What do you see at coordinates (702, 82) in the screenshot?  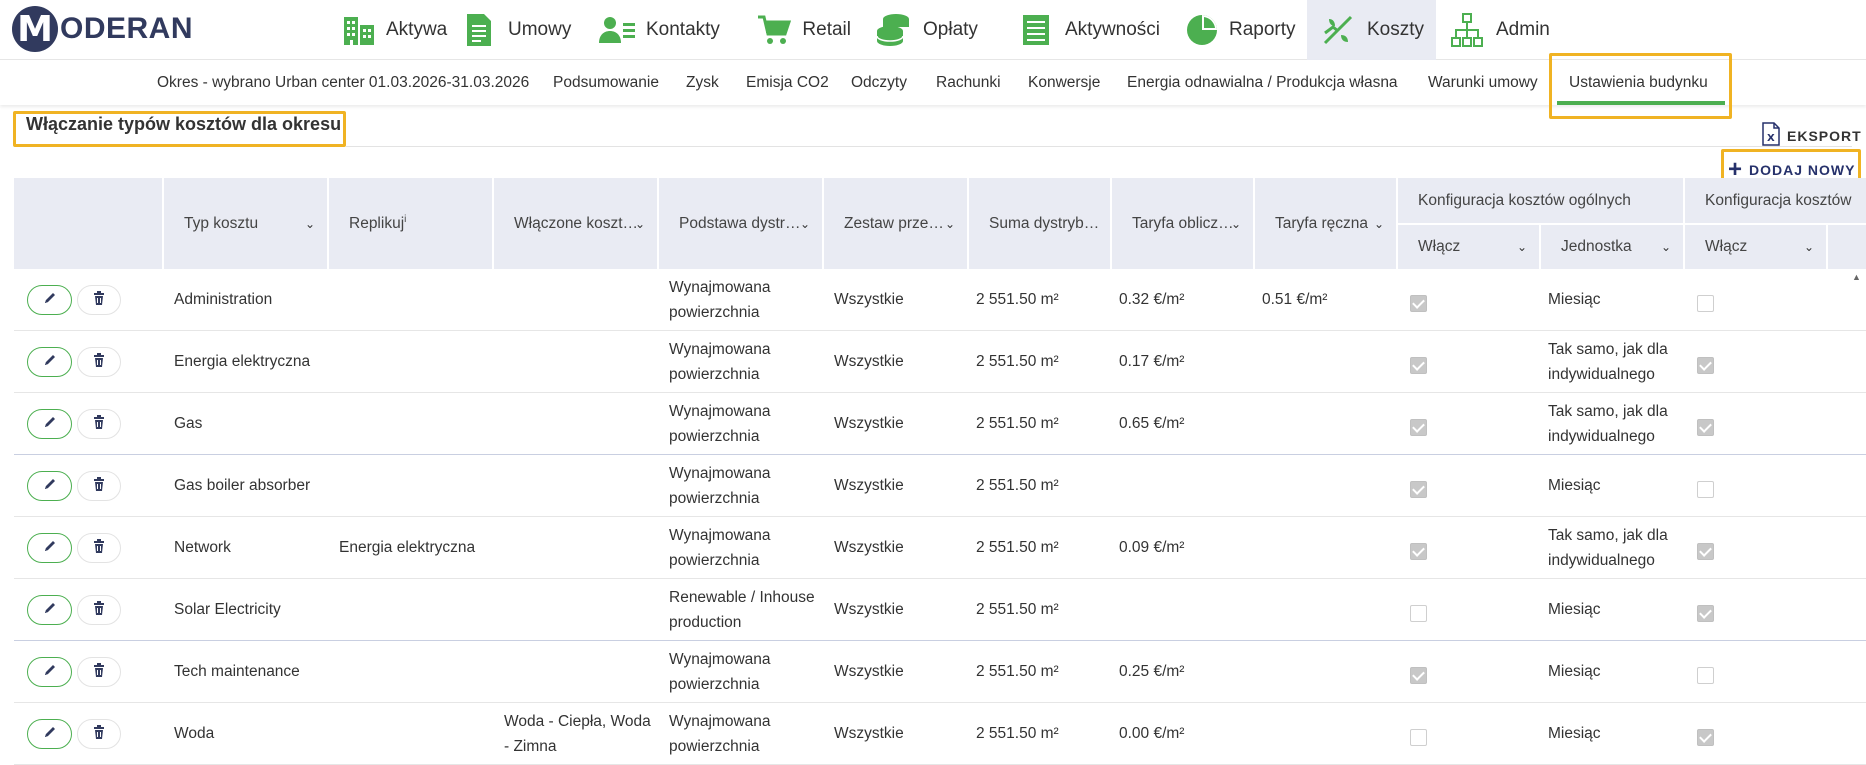 I see `tab-profit: Zysk` at bounding box center [702, 82].